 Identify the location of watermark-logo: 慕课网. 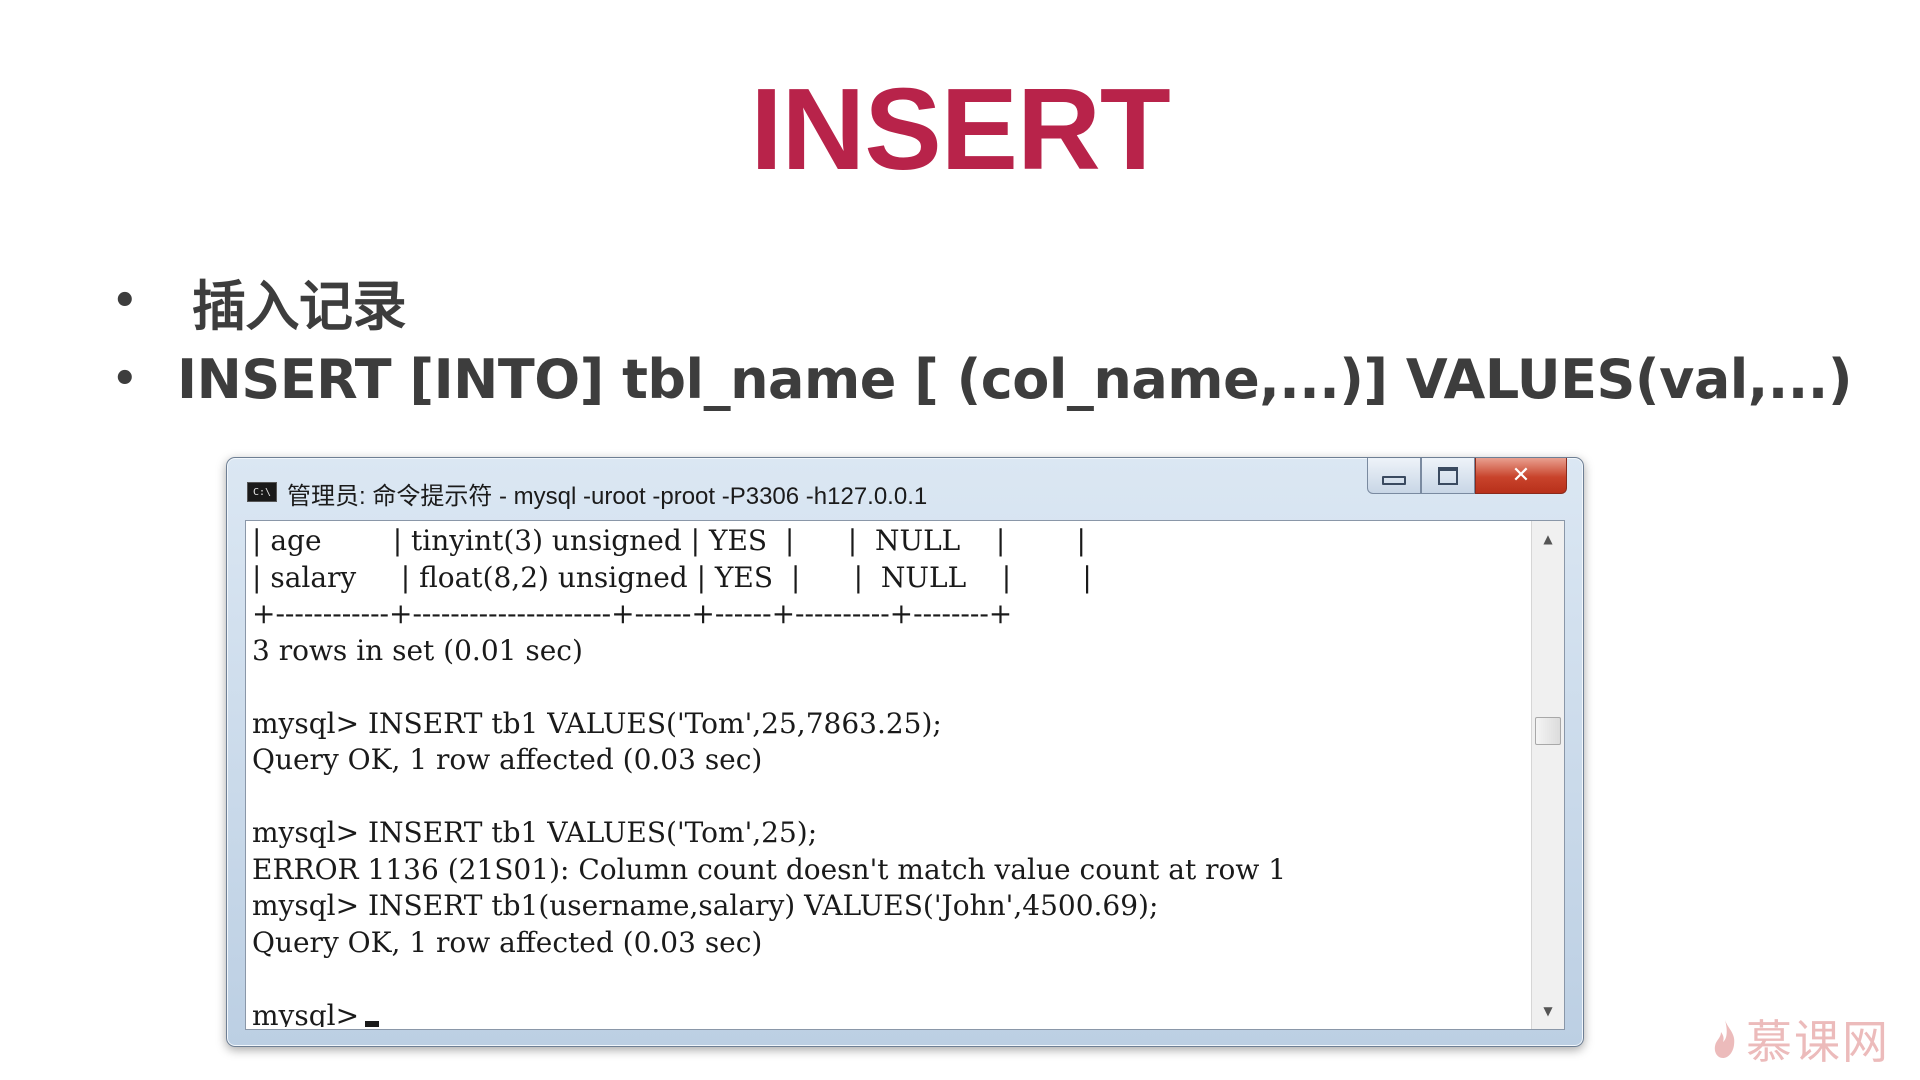
(1801, 1039).